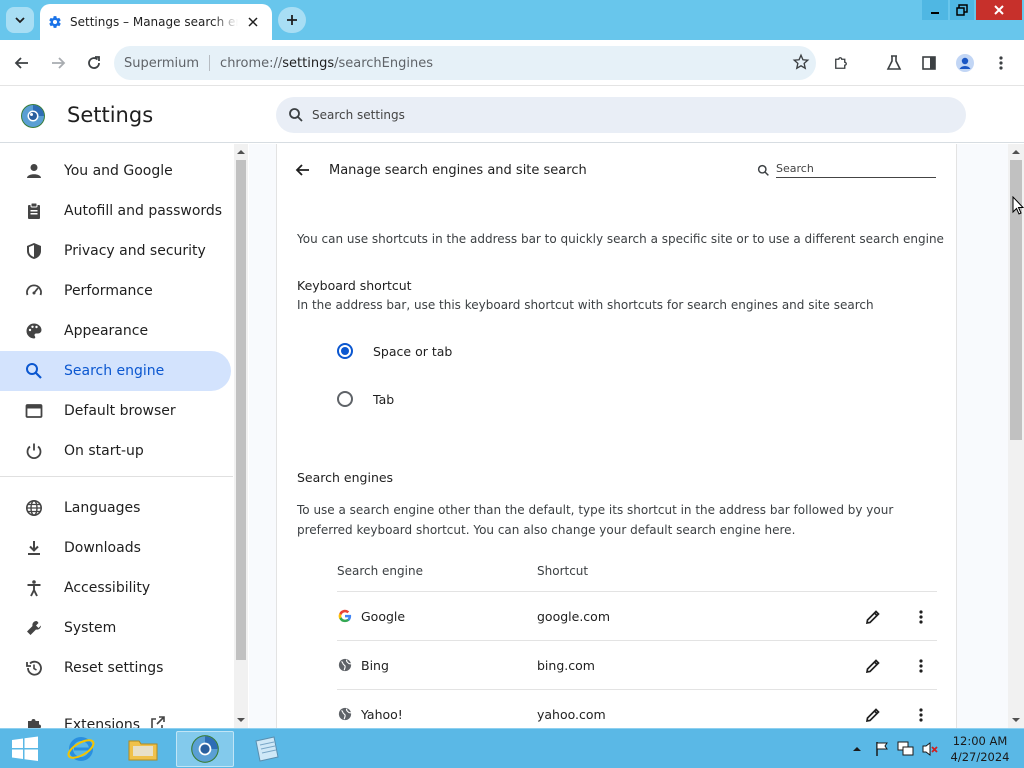 The width and height of the screenshot is (1024, 768). What do you see at coordinates (115, 251) in the screenshot?
I see `sidebar-item-privacy: Privacy and security` at bounding box center [115, 251].